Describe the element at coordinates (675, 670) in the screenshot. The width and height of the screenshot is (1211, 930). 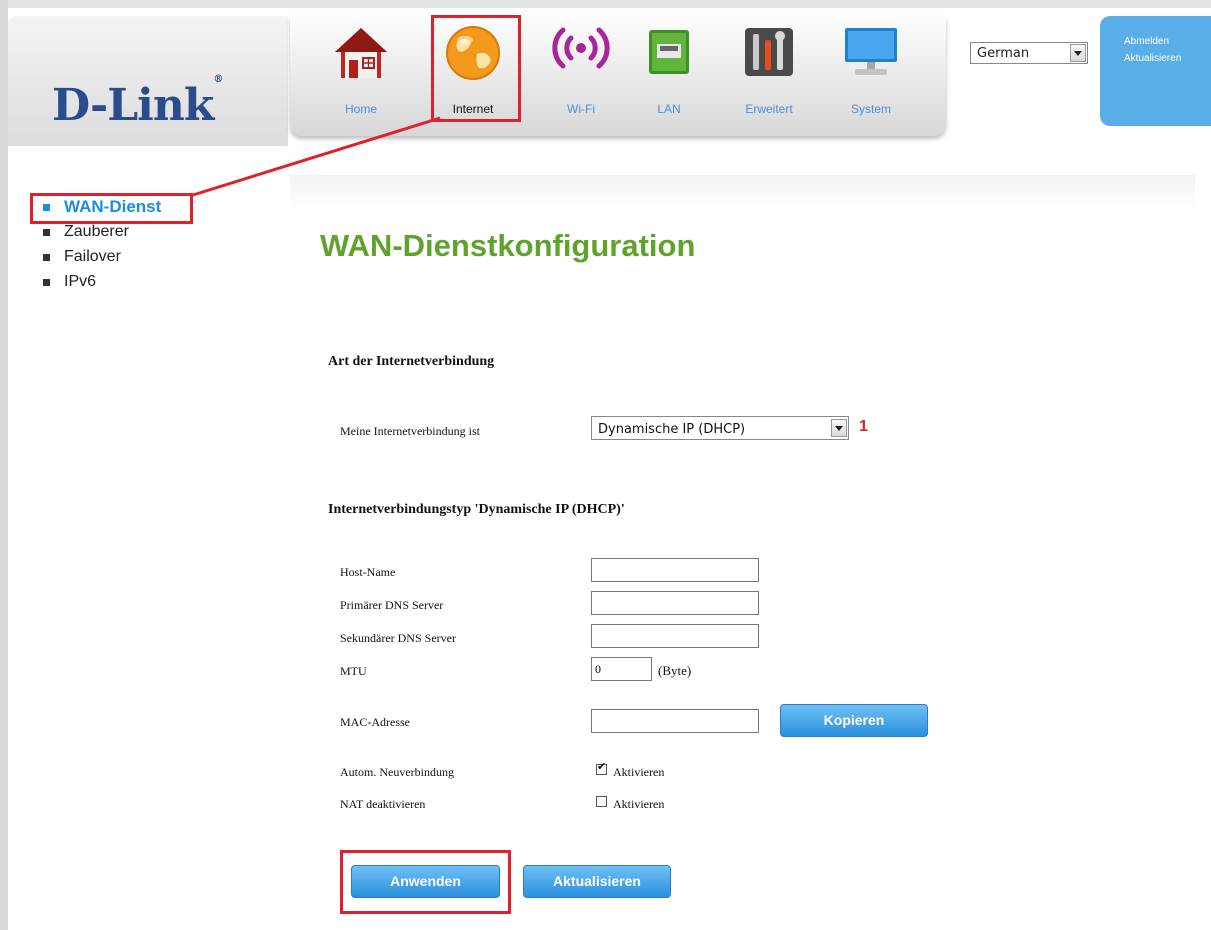
I see `mtu-unit: (Byte)` at that location.